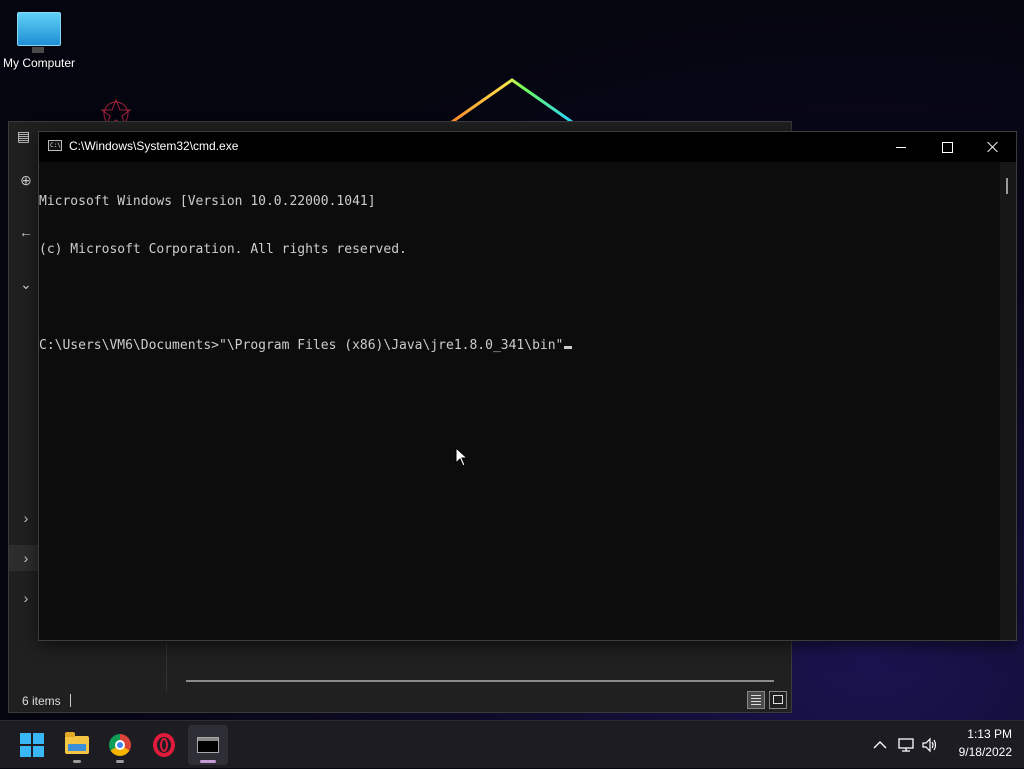 Image resolution: width=1024 pixels, height=769 pixels. I want to click on large-icons-view-button, so click(778, 700).